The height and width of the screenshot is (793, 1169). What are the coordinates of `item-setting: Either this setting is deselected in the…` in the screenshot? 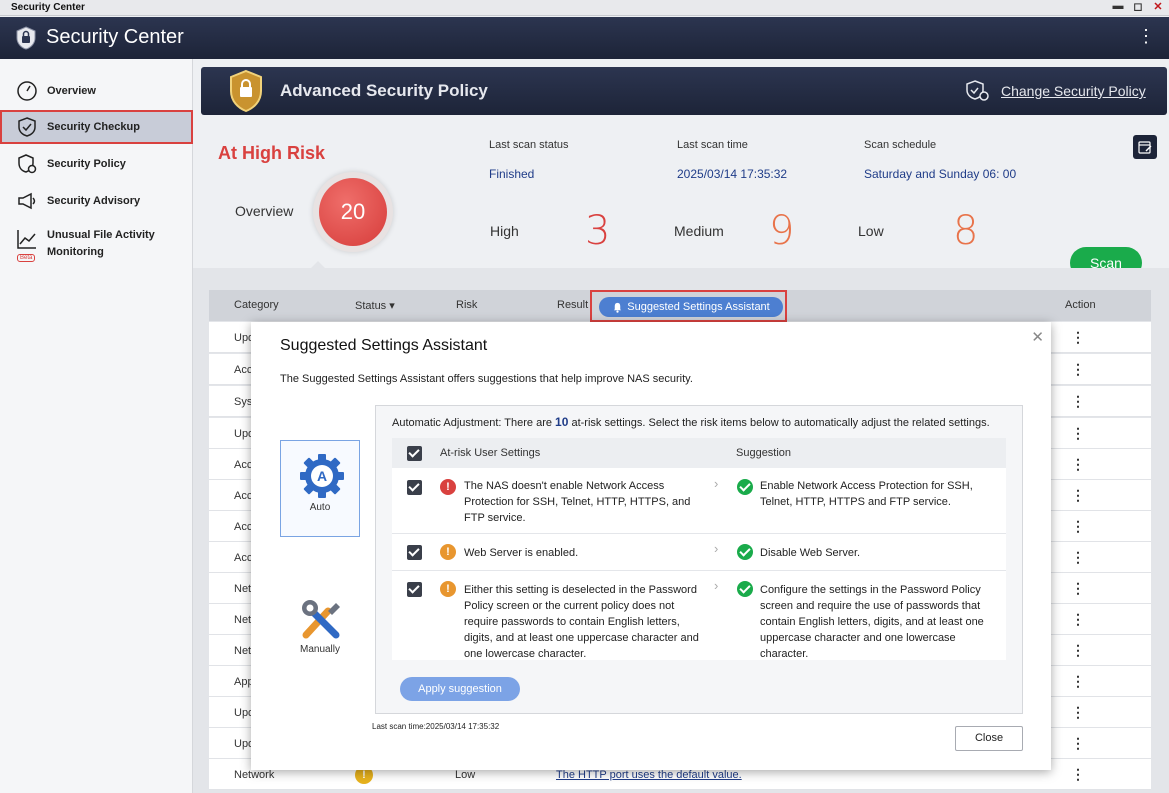 It's located at (581, 622).